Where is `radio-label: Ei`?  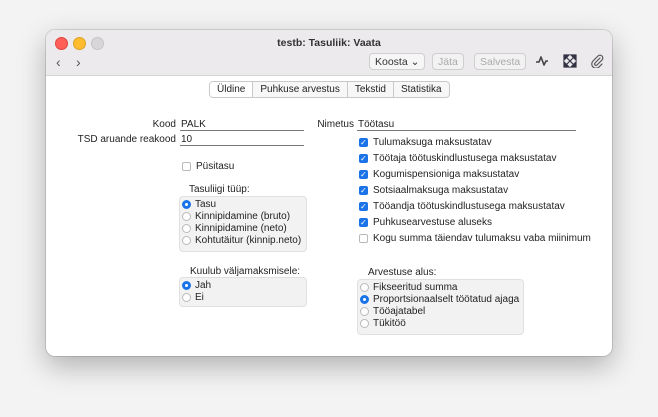
radio-label: Ei is located at coordinates (199, 297).